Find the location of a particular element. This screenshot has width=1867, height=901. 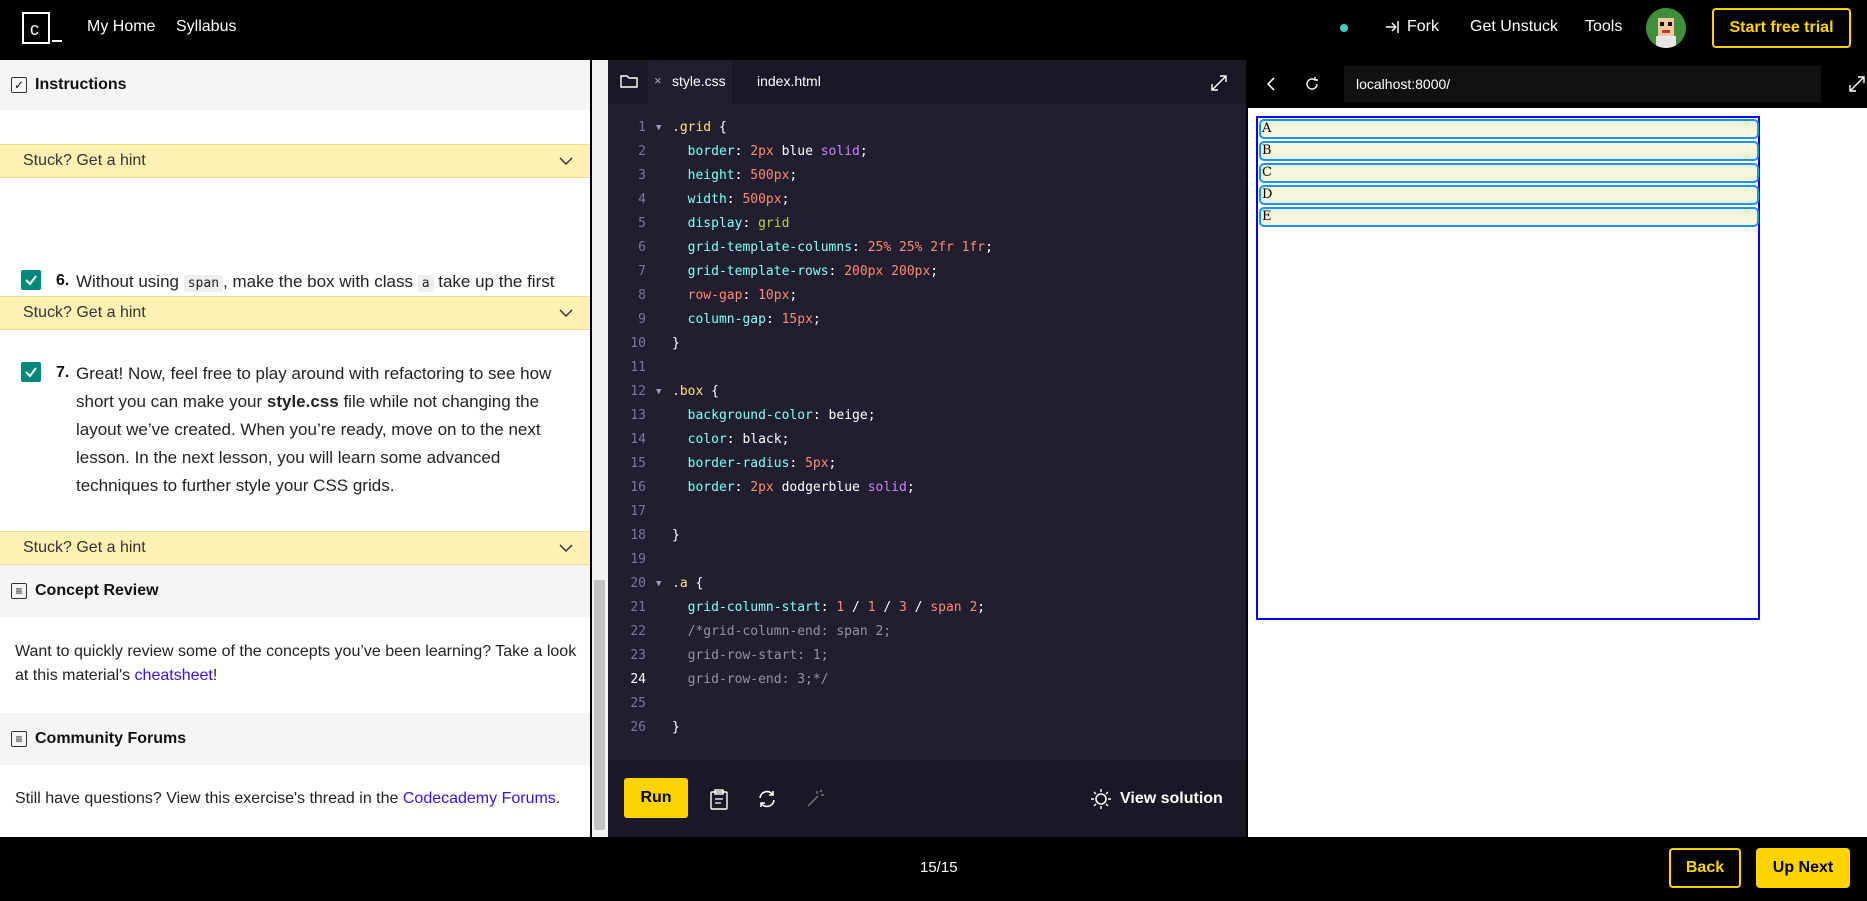

folder-icon is located at coordinates (629, 81).